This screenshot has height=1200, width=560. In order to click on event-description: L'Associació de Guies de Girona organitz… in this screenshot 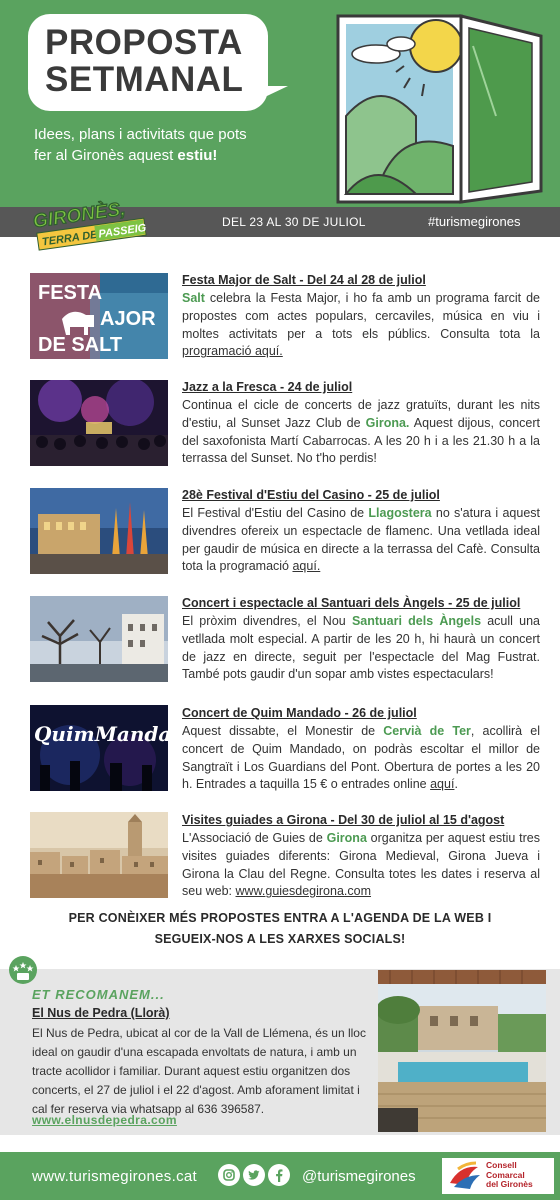, I will do `click(361, 865)`.